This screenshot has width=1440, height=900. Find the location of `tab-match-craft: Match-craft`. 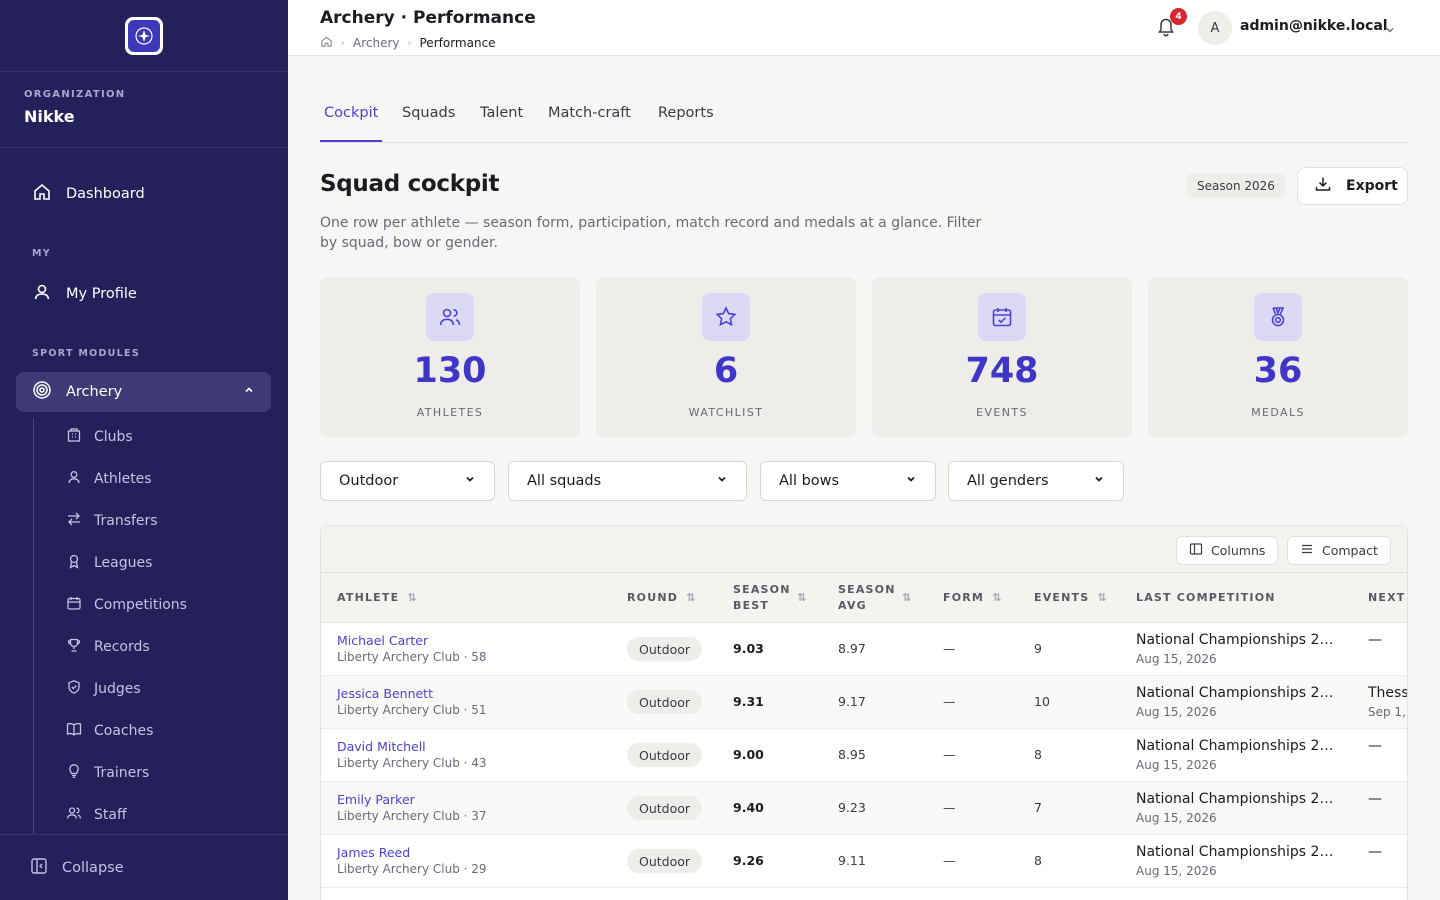

tab-match-craft: Match-craft is located at coordinates (589, 113).